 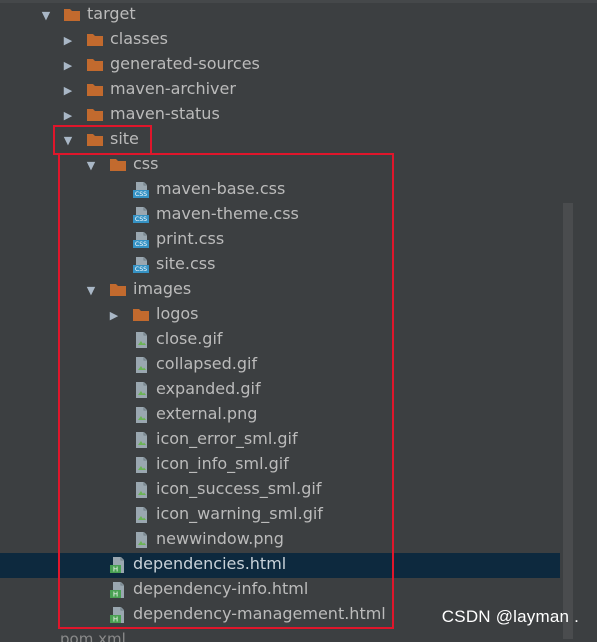 I want to click on pom-xml-partial-row: pom.xml, so click(x=93, y=636).